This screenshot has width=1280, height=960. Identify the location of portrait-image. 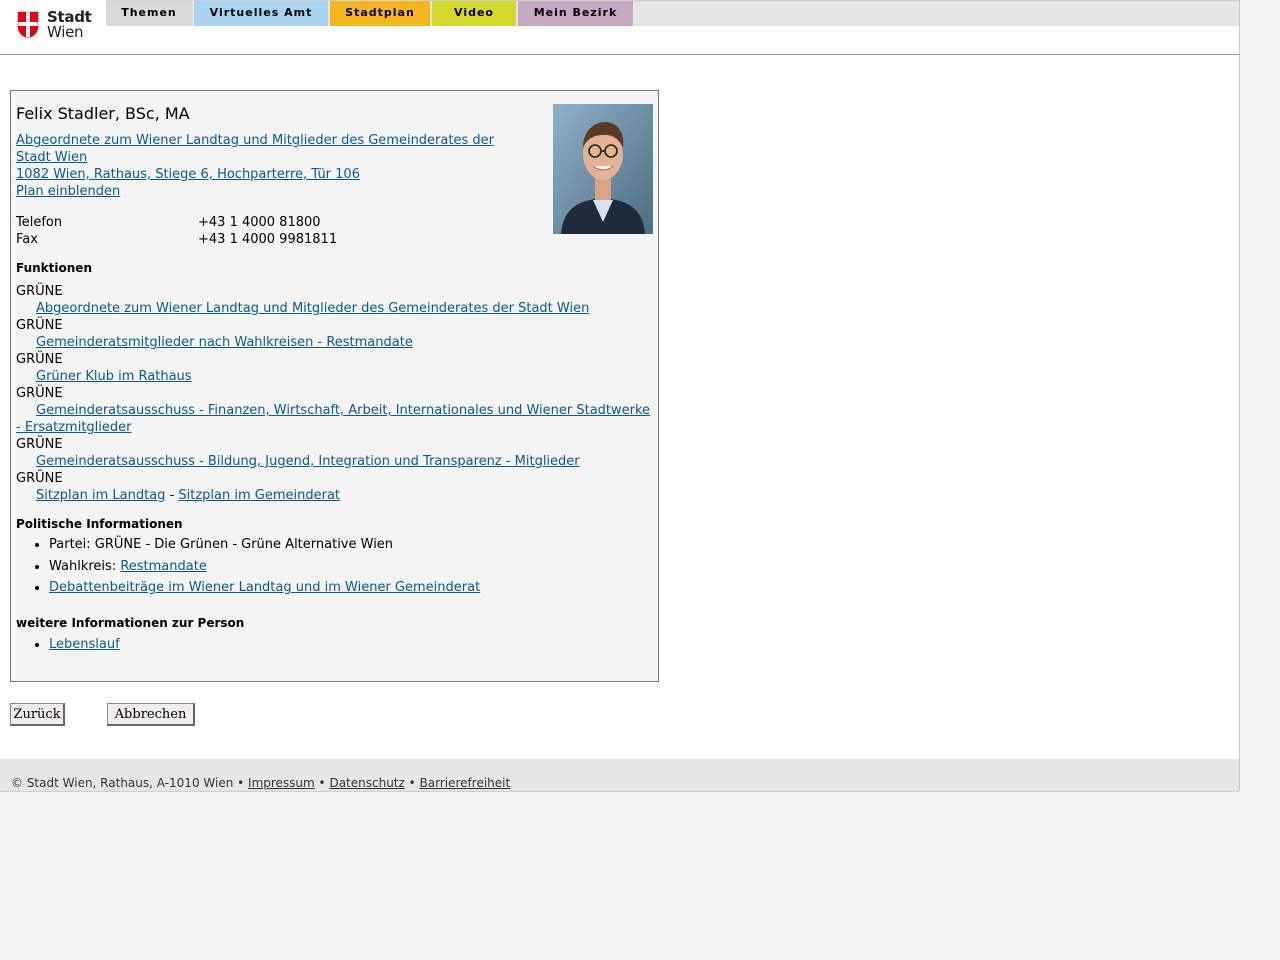
(603, 169).